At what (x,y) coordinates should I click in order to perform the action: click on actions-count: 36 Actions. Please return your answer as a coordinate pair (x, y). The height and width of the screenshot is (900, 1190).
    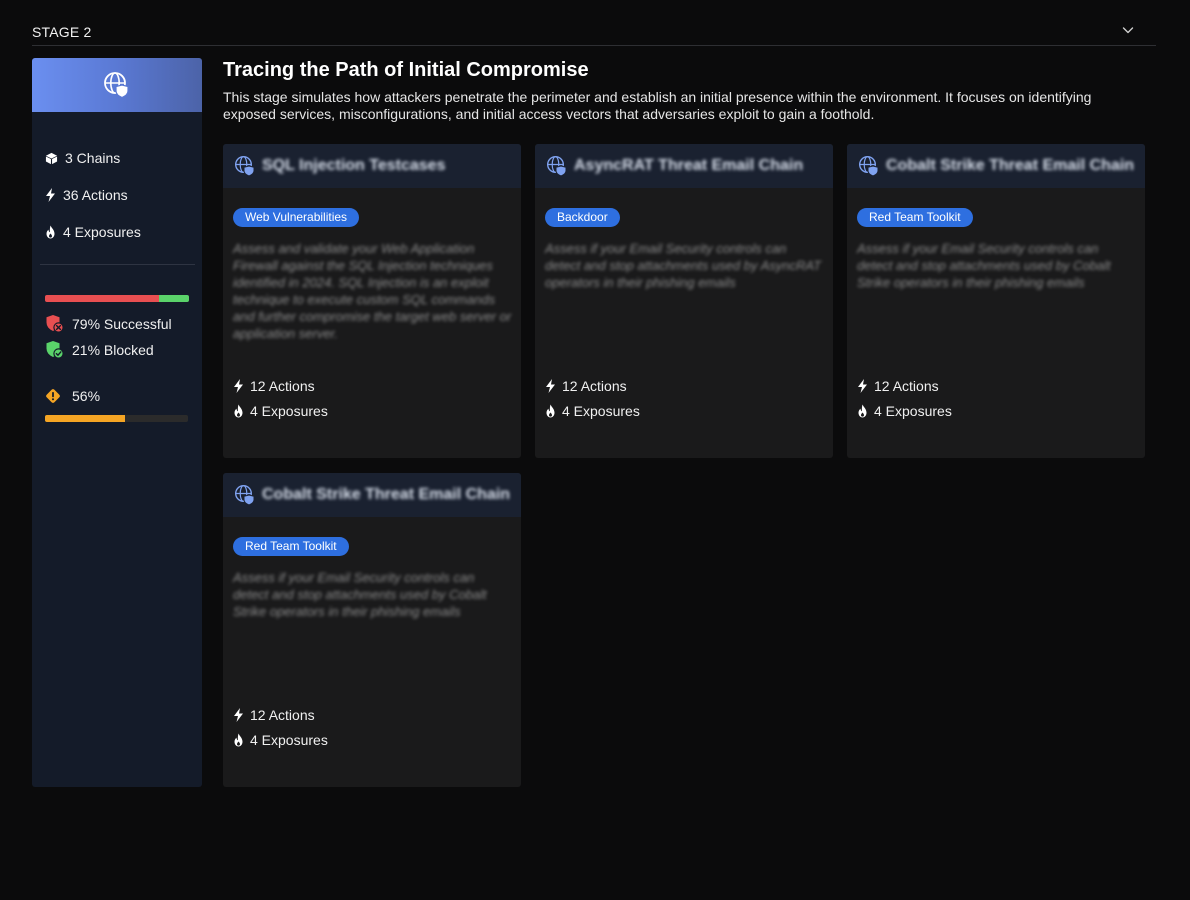
    Looking at the image, I should click on (95, 195).